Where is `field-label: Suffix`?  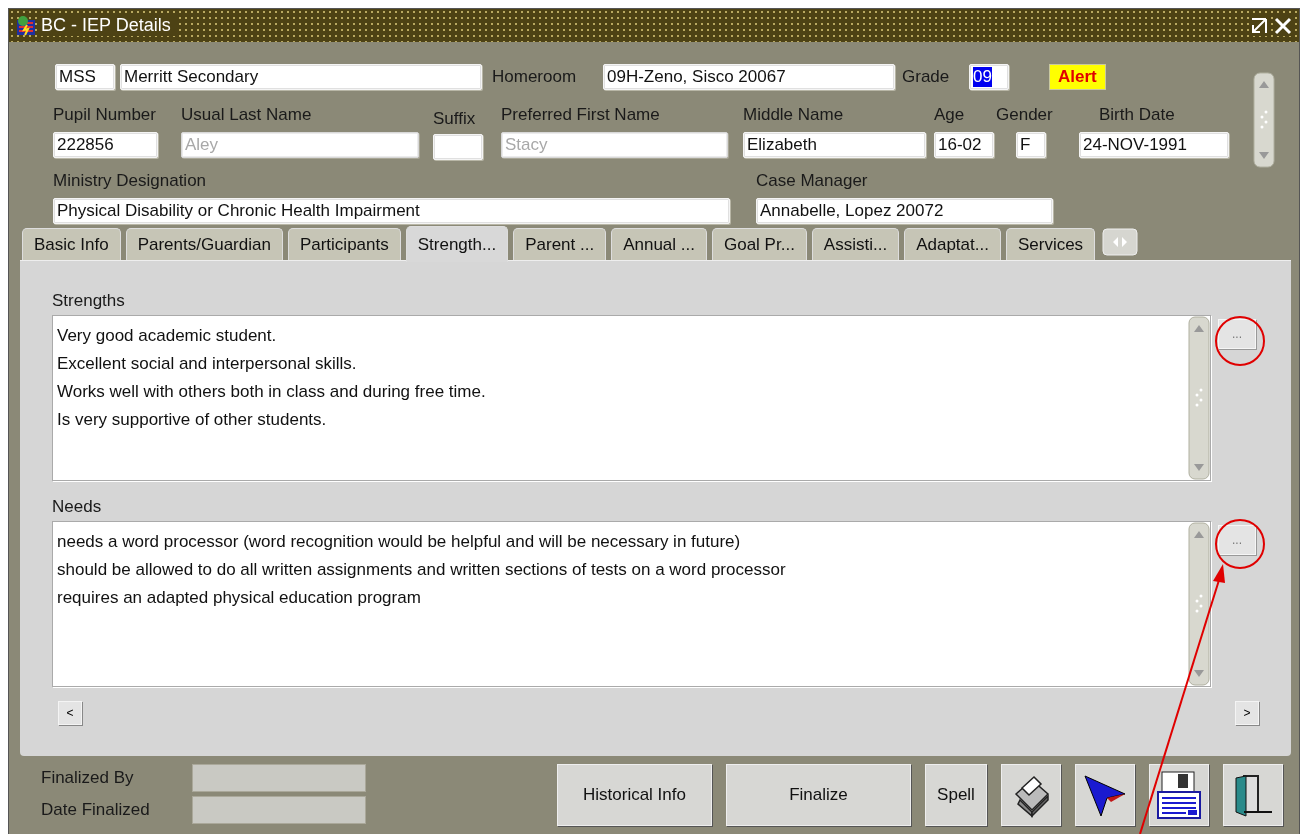 field-label: Suffix is located at coordinates (455, 118).